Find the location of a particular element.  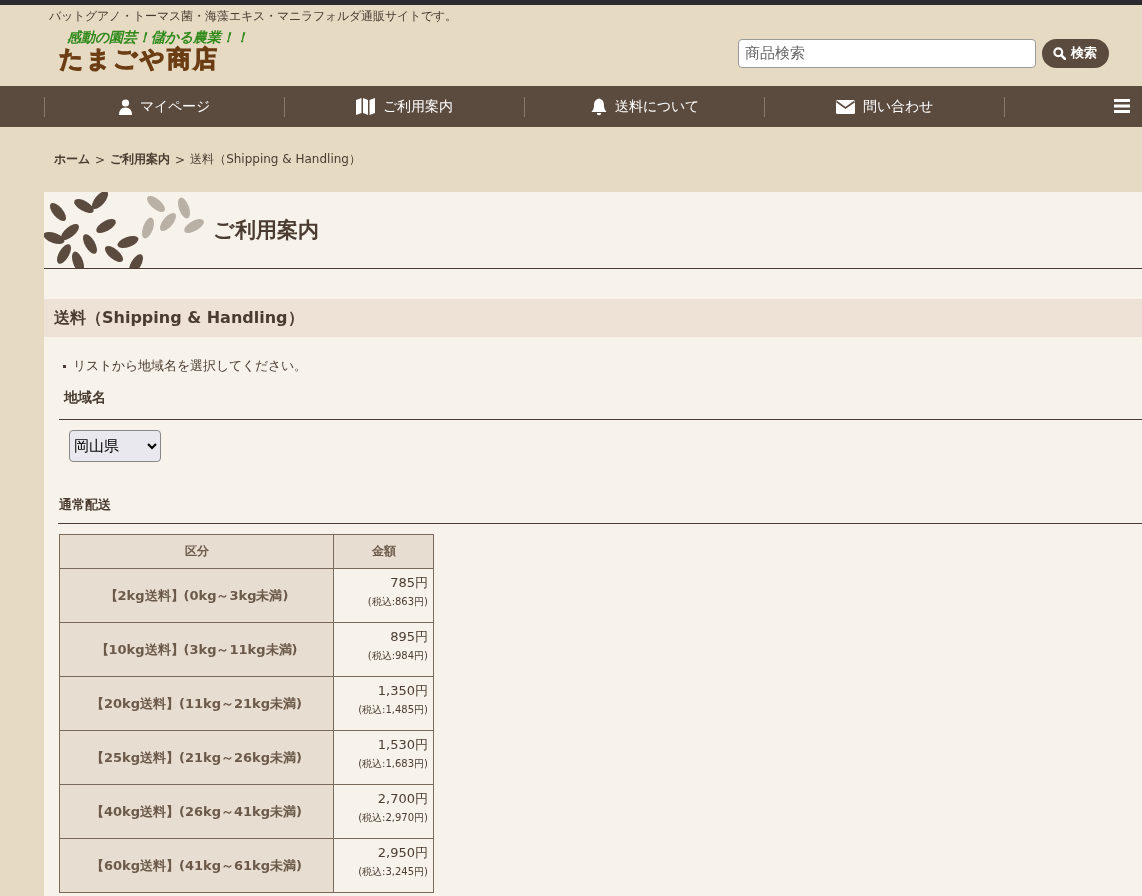

search-icon is located at coordinates (1059, 53).